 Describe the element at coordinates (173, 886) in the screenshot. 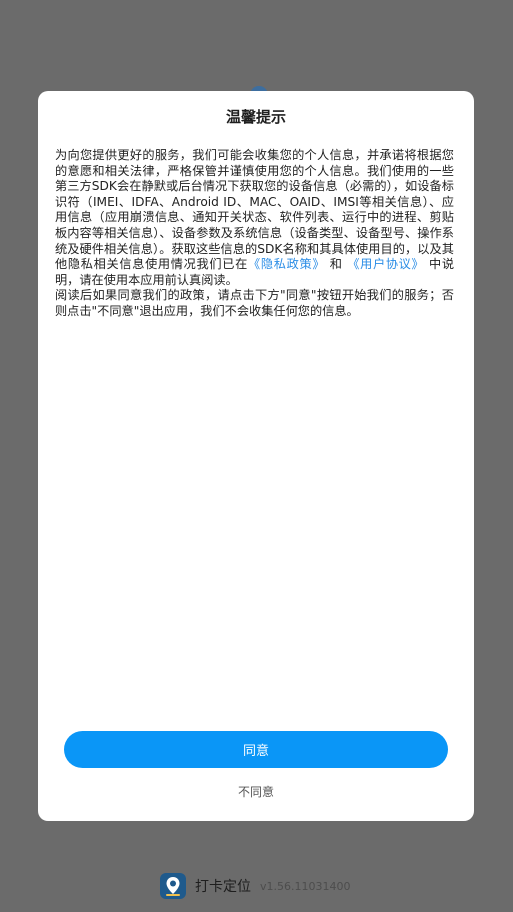

I see `location-pin-icon` at that location.